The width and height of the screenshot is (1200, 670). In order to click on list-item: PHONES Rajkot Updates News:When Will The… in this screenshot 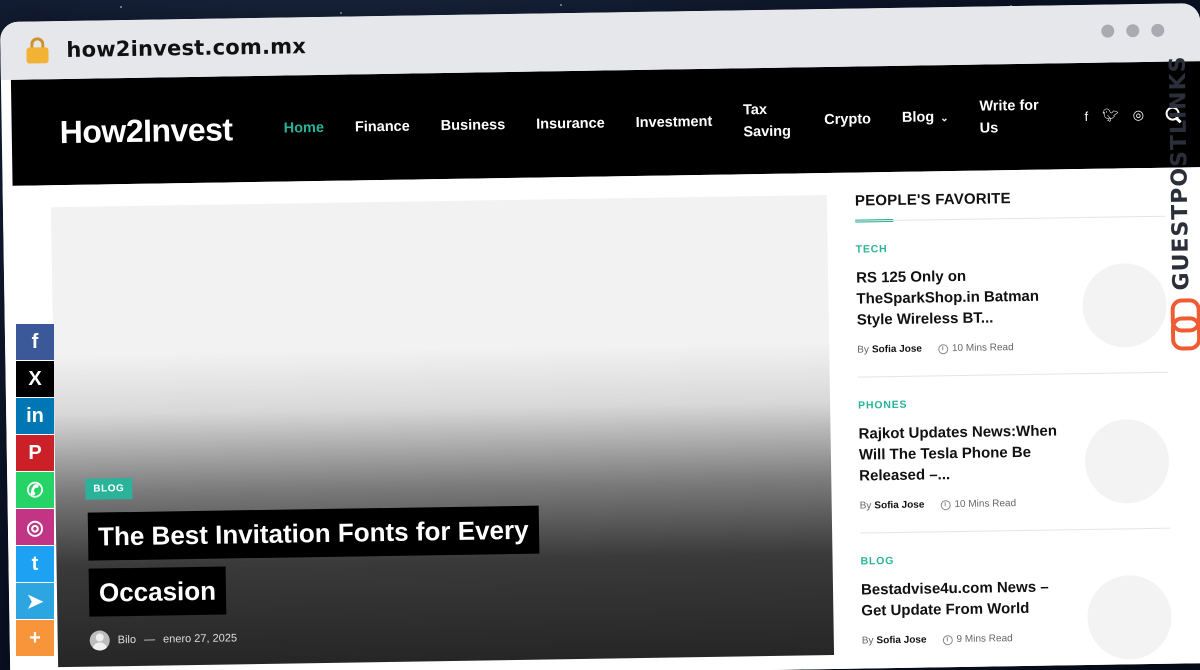, I will do `click(1014, 453)`.